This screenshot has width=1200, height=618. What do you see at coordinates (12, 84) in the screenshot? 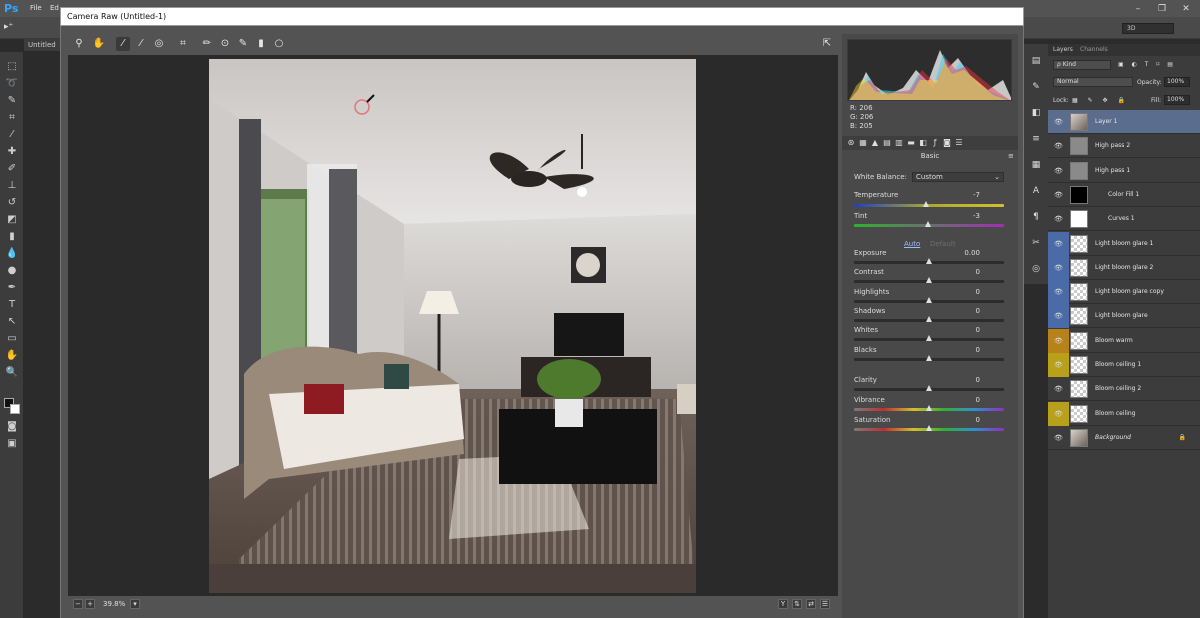
I see `lasso-tool-icon: ➰` at bounding box center [12, 84].